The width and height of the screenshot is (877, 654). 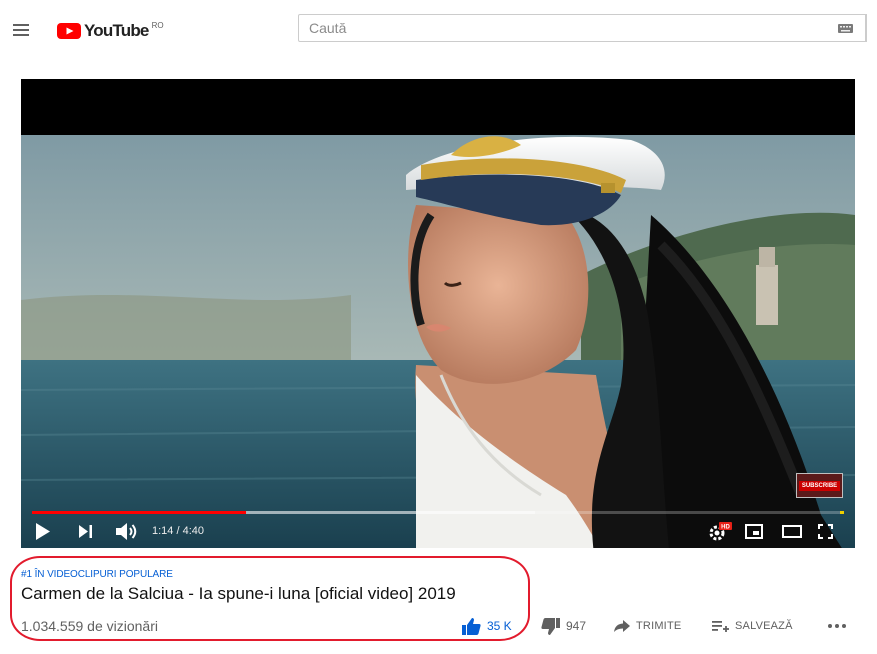 I want to click on masthead: YouTube RO, so click(x=438, y=31).